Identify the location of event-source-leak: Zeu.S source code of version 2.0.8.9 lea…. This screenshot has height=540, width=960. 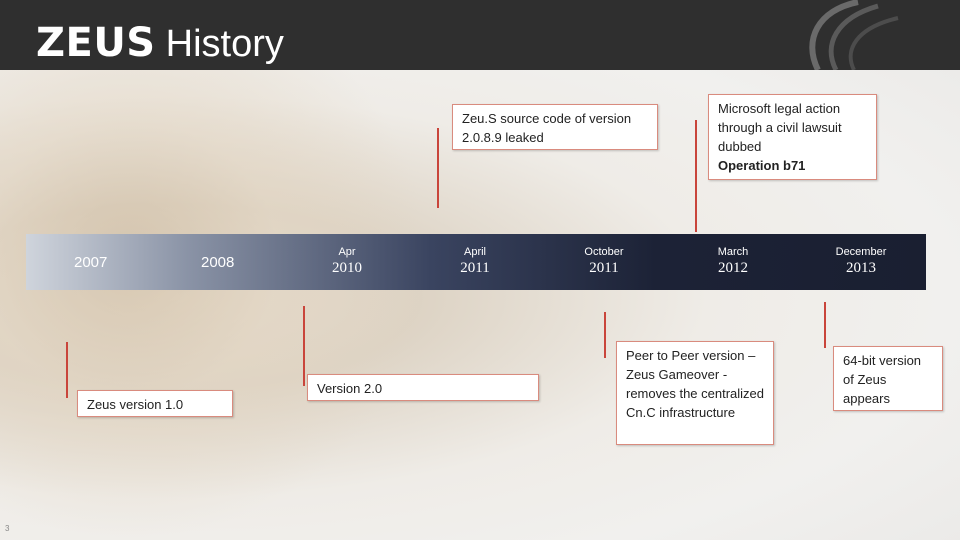
(555, 127).